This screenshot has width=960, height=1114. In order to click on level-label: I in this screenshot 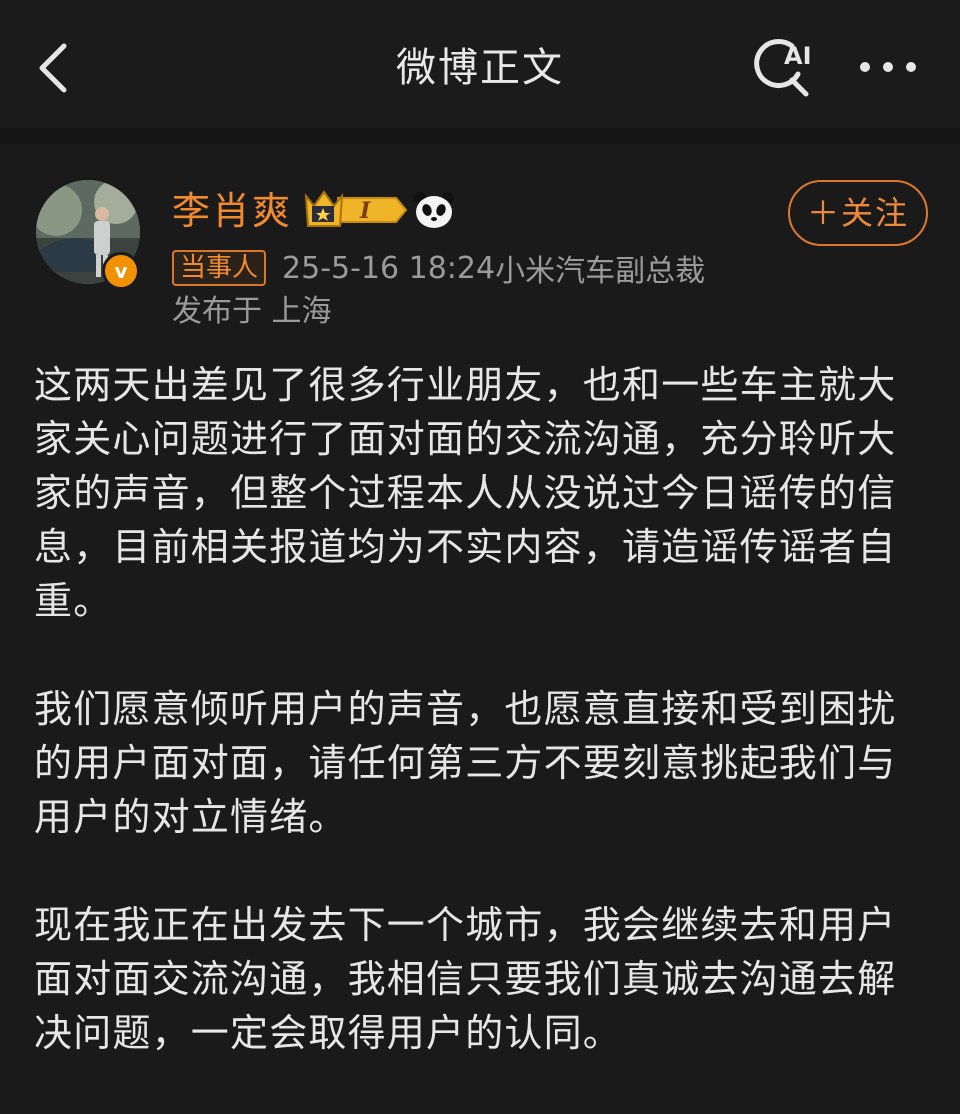, I will do `click(365, 211)`.